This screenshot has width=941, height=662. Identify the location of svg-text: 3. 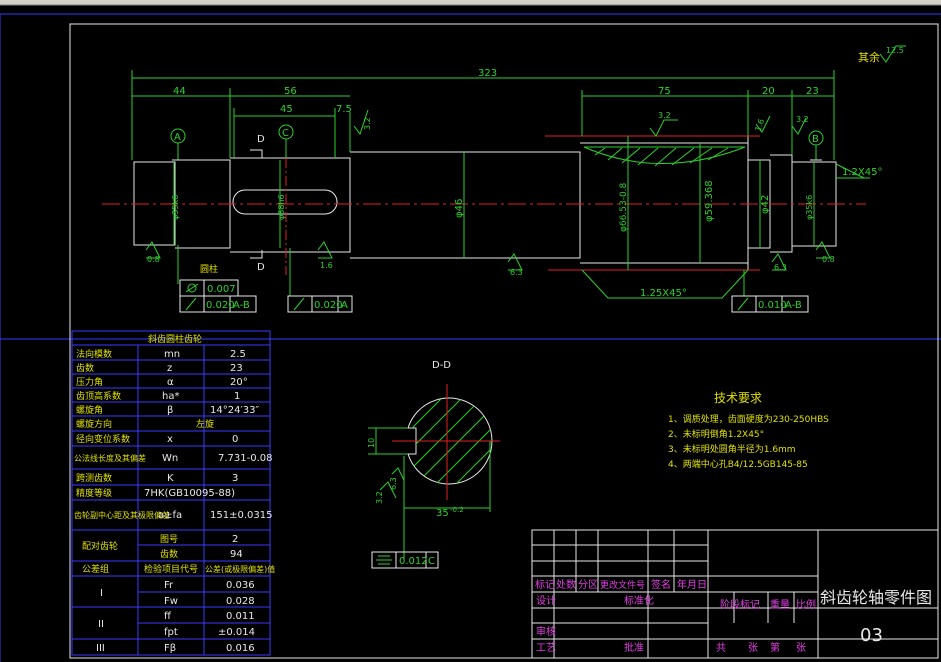
(235, 478).